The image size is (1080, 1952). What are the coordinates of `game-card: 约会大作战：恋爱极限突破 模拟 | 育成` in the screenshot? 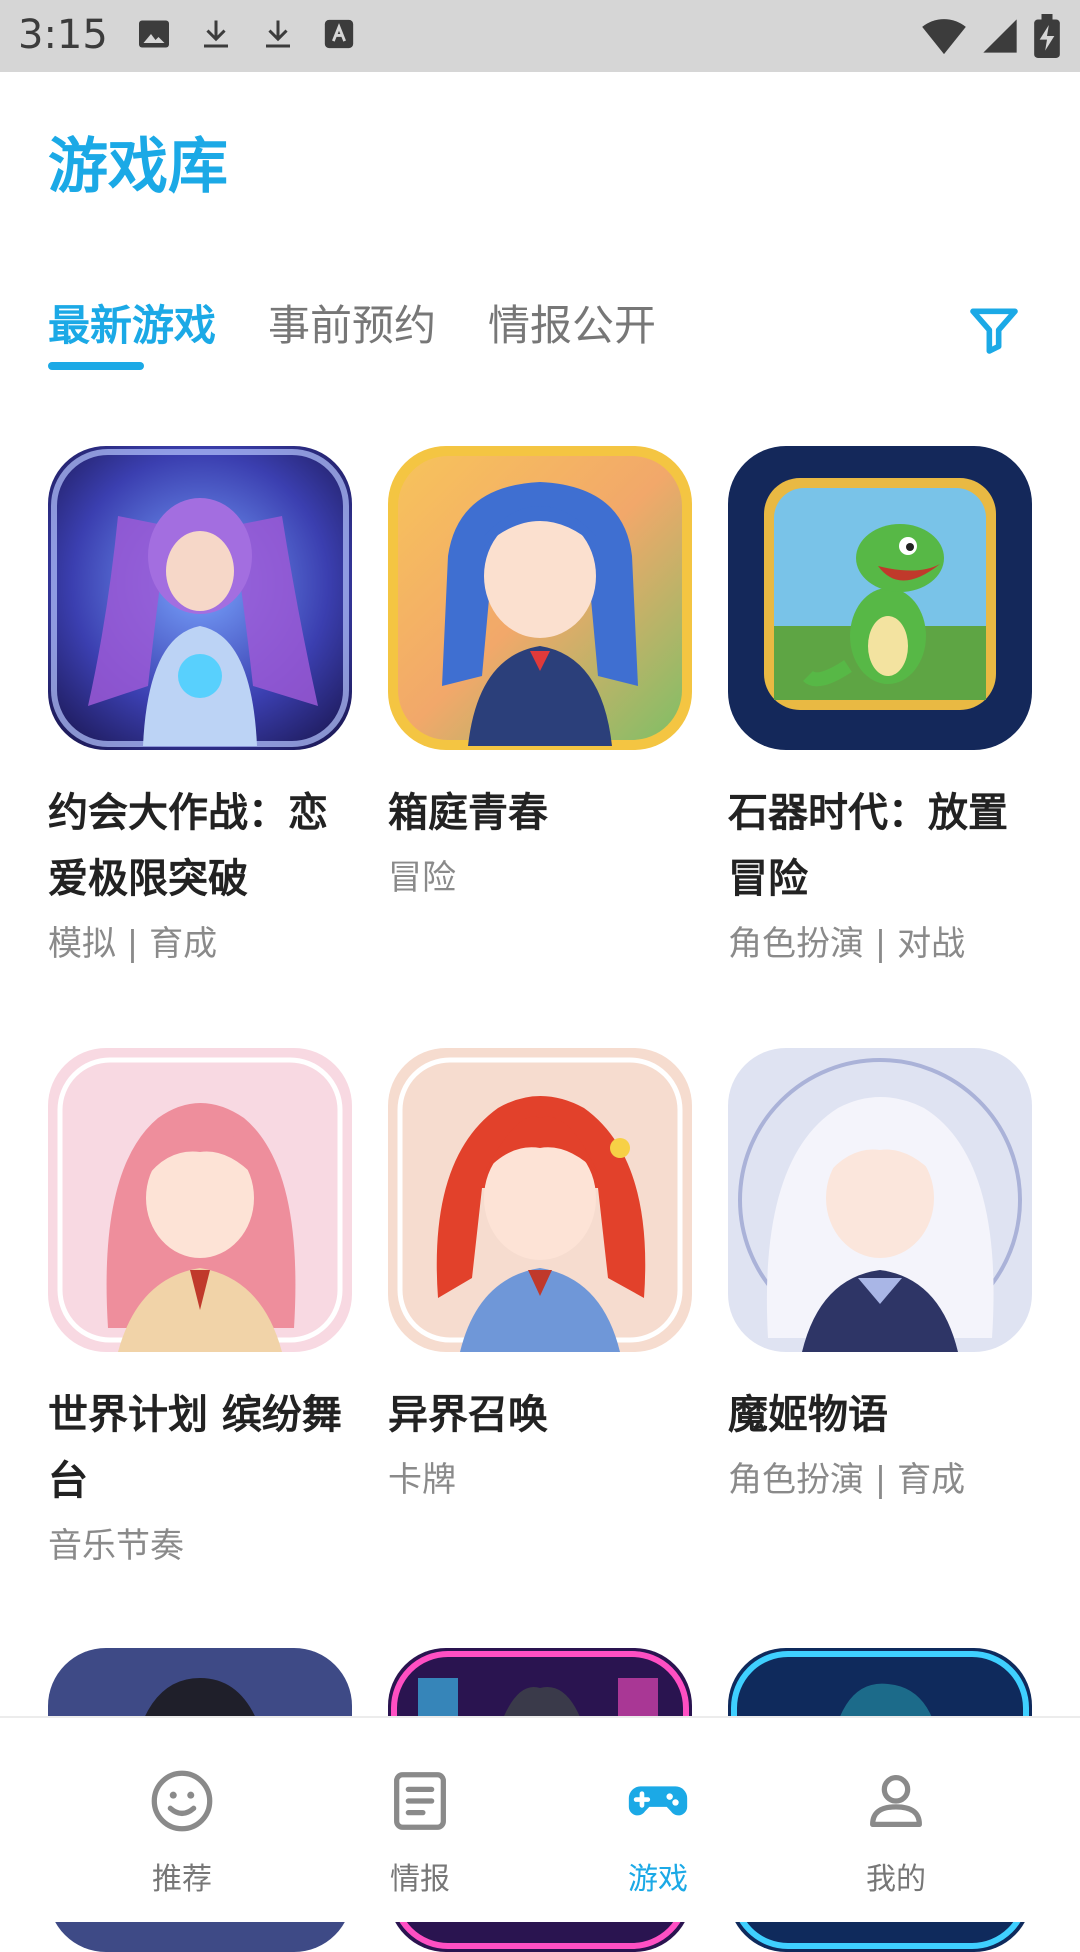 It's located at (200, 709).